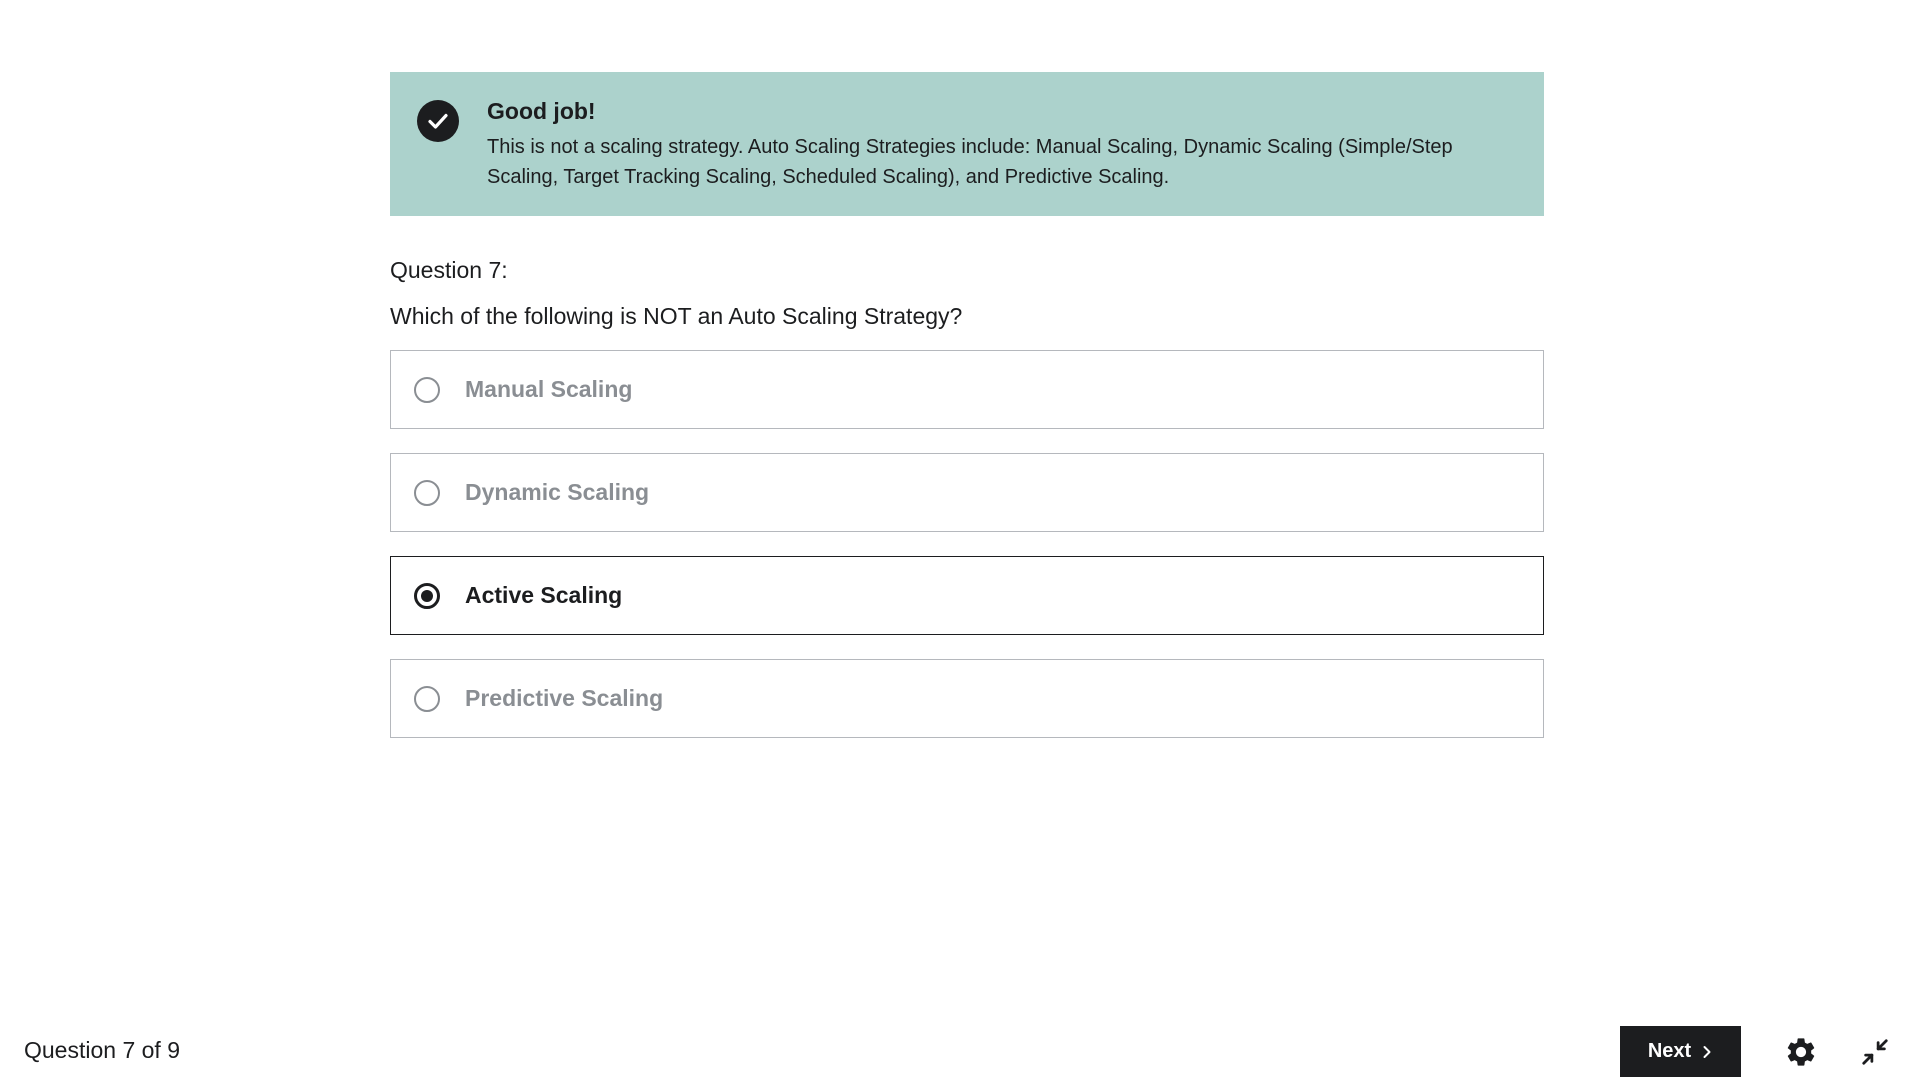  I want to click on answer-option-active-scaling: Active Scaling, so click(967, 595).